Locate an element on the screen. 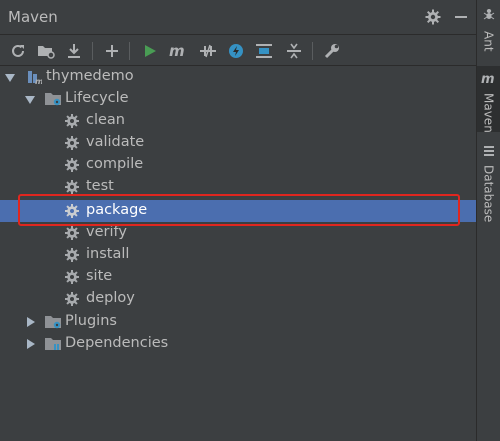  tab-maven: m Maven is located at coordinates (488, 99).